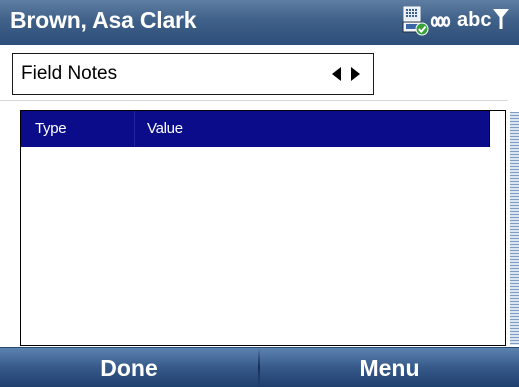 The height and width of the screenshot is (387, 519). What do you see at coordinates (312, 129) in the screenshot?
I see `column-header-value: Value` at bounding box center [312, 129].